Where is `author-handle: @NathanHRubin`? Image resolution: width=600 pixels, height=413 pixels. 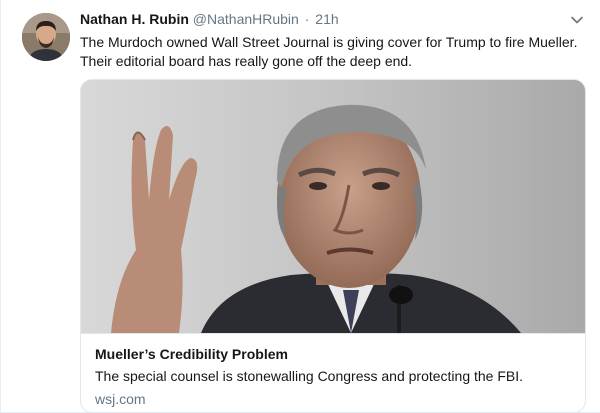
author-handle: @NathanHRubin is located at coordinates (246, 19).